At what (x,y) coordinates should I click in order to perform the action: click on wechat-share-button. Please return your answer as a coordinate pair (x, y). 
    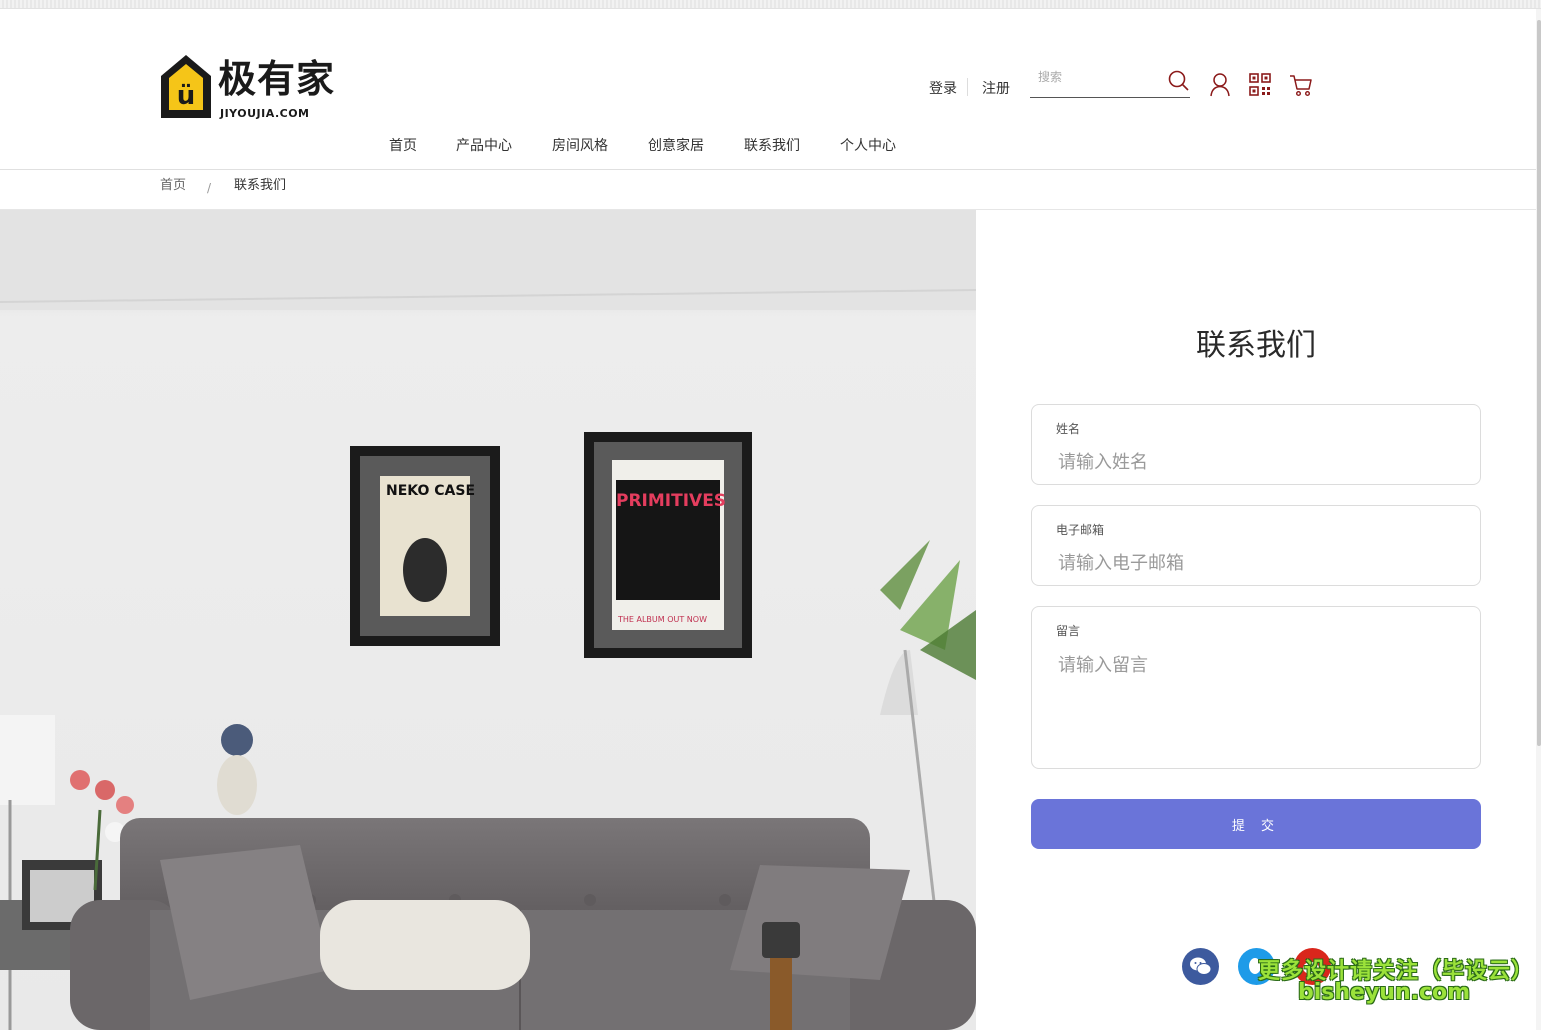
    Looking at the image, I should click on (1200, 966).